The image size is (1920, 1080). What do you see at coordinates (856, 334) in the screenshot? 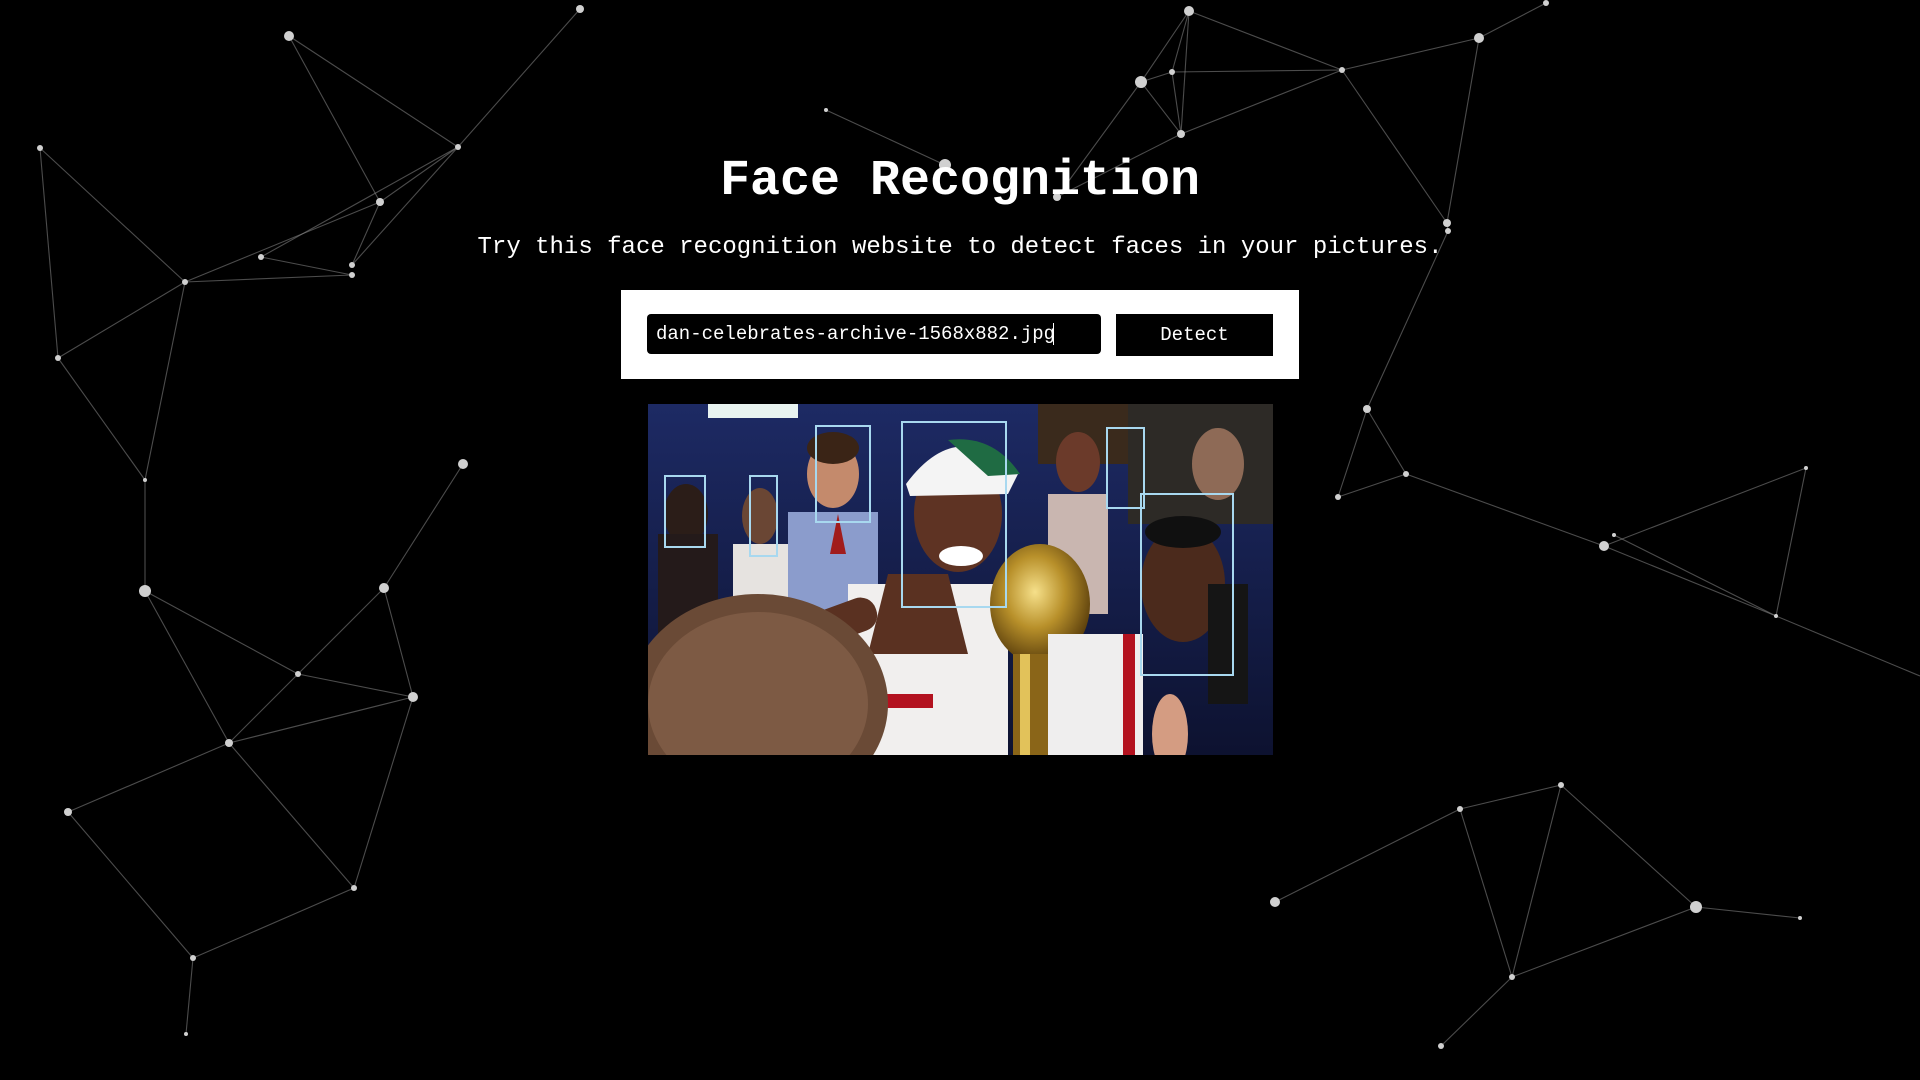
I see `image-url-value: dan-celebrates-archive-1568x882.jpg` at bounding box center [856, 334].